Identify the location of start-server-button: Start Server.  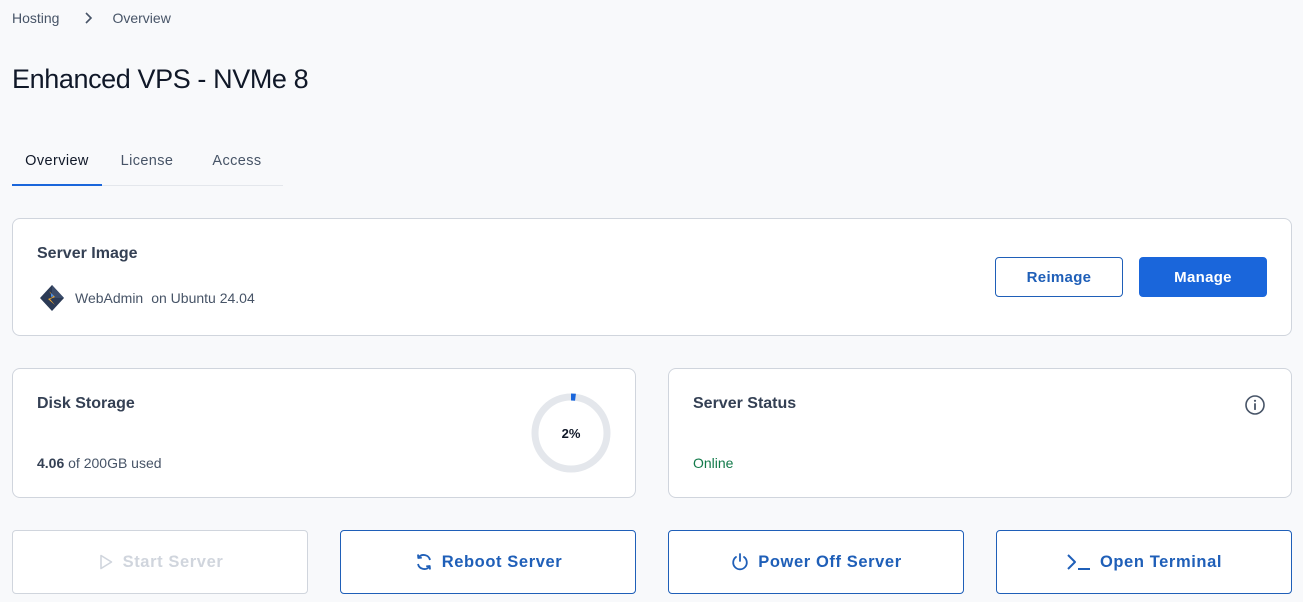
(160, 562).